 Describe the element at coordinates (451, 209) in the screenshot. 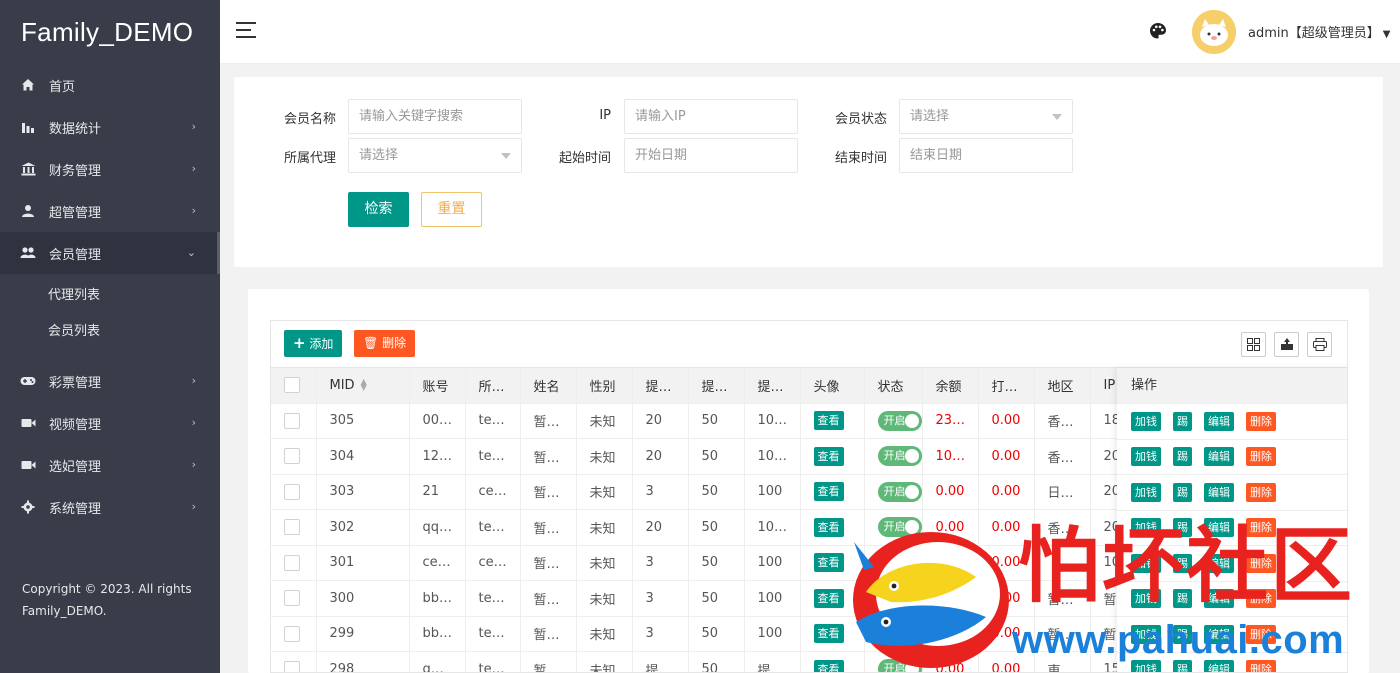

I see `reset-button: 重置` at that location.